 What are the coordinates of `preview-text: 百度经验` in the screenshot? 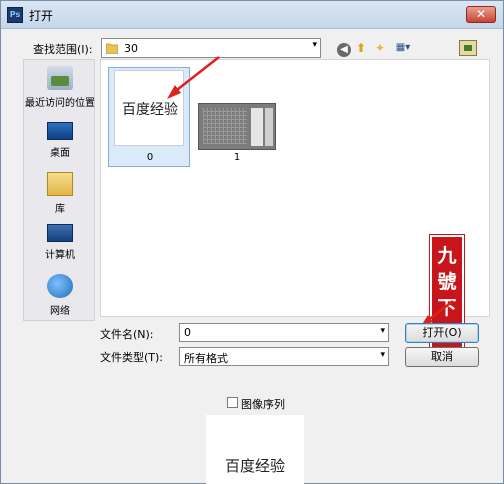 It's located at (254, 466).